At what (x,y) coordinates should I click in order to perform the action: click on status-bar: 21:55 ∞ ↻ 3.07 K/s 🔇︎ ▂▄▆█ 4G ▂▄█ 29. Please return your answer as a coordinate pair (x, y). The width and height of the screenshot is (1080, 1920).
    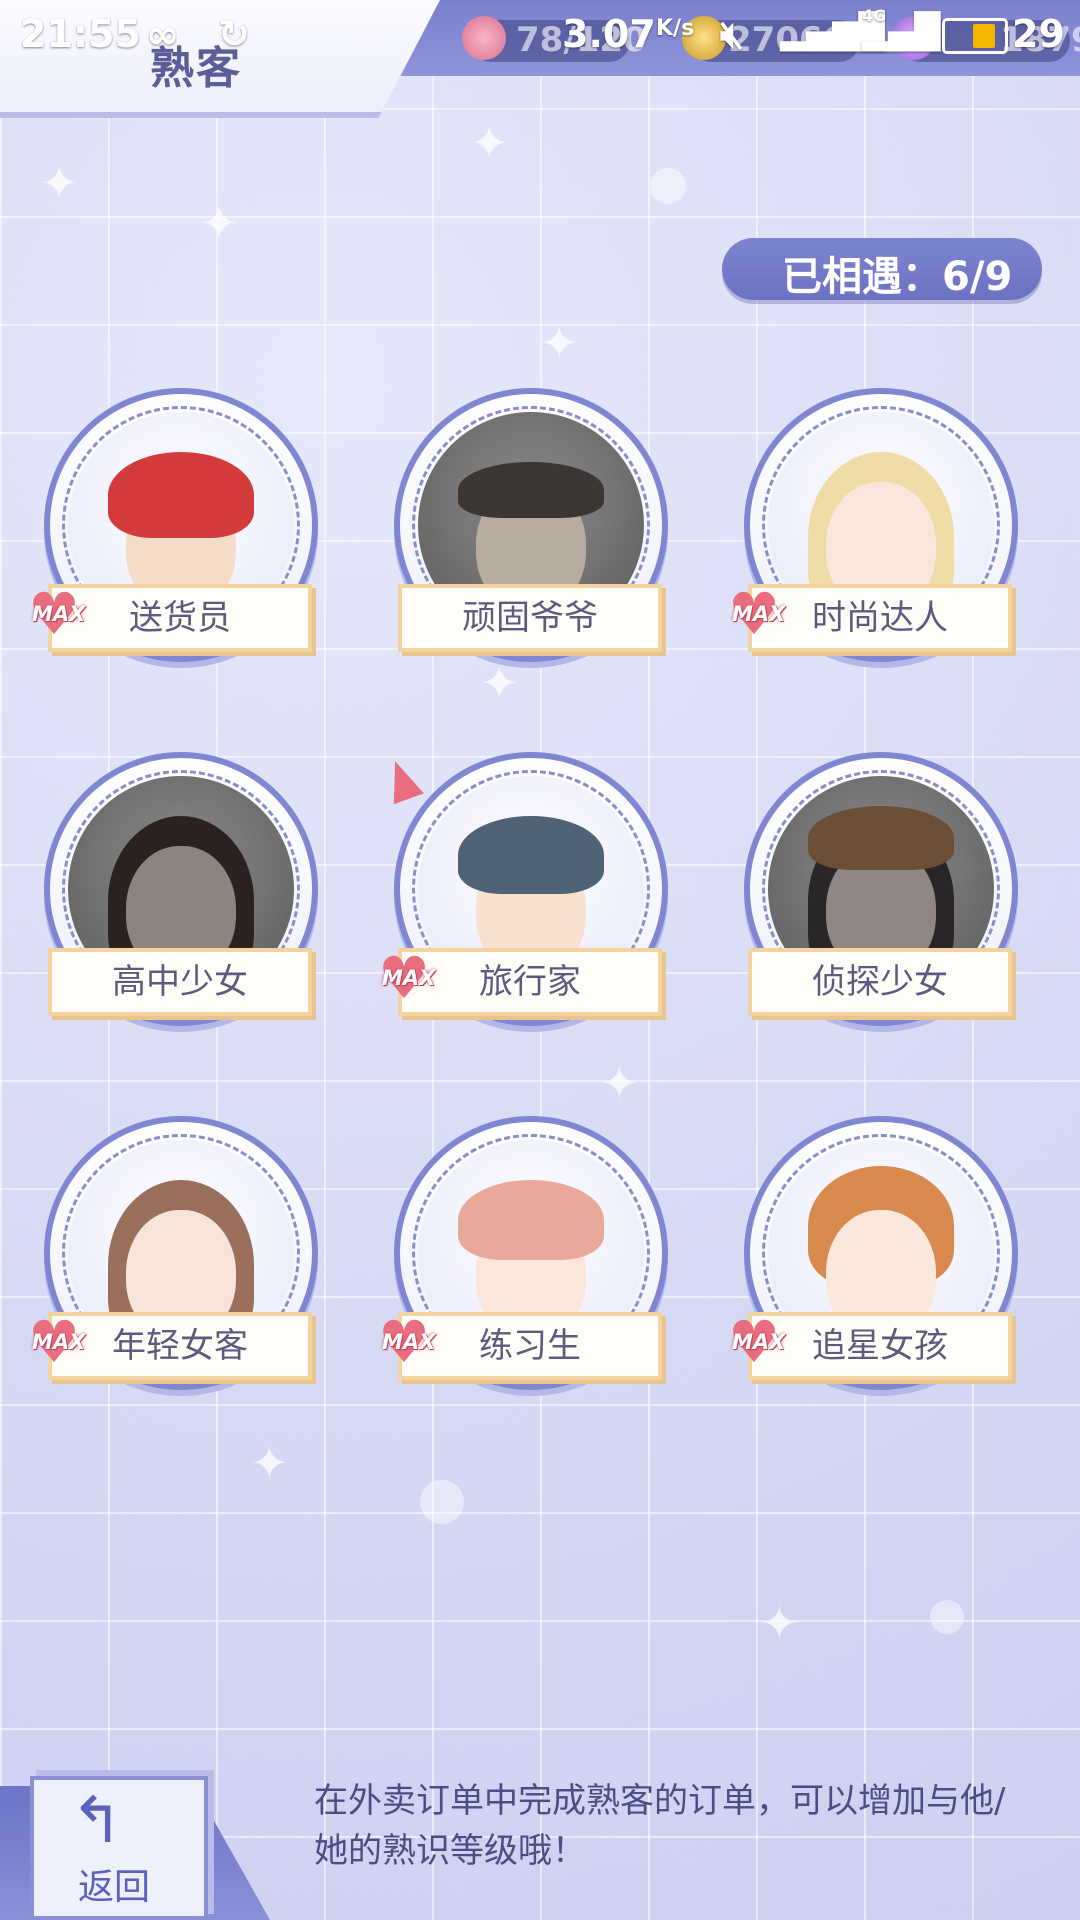
    Looking at the image, I should click on (540, 34).